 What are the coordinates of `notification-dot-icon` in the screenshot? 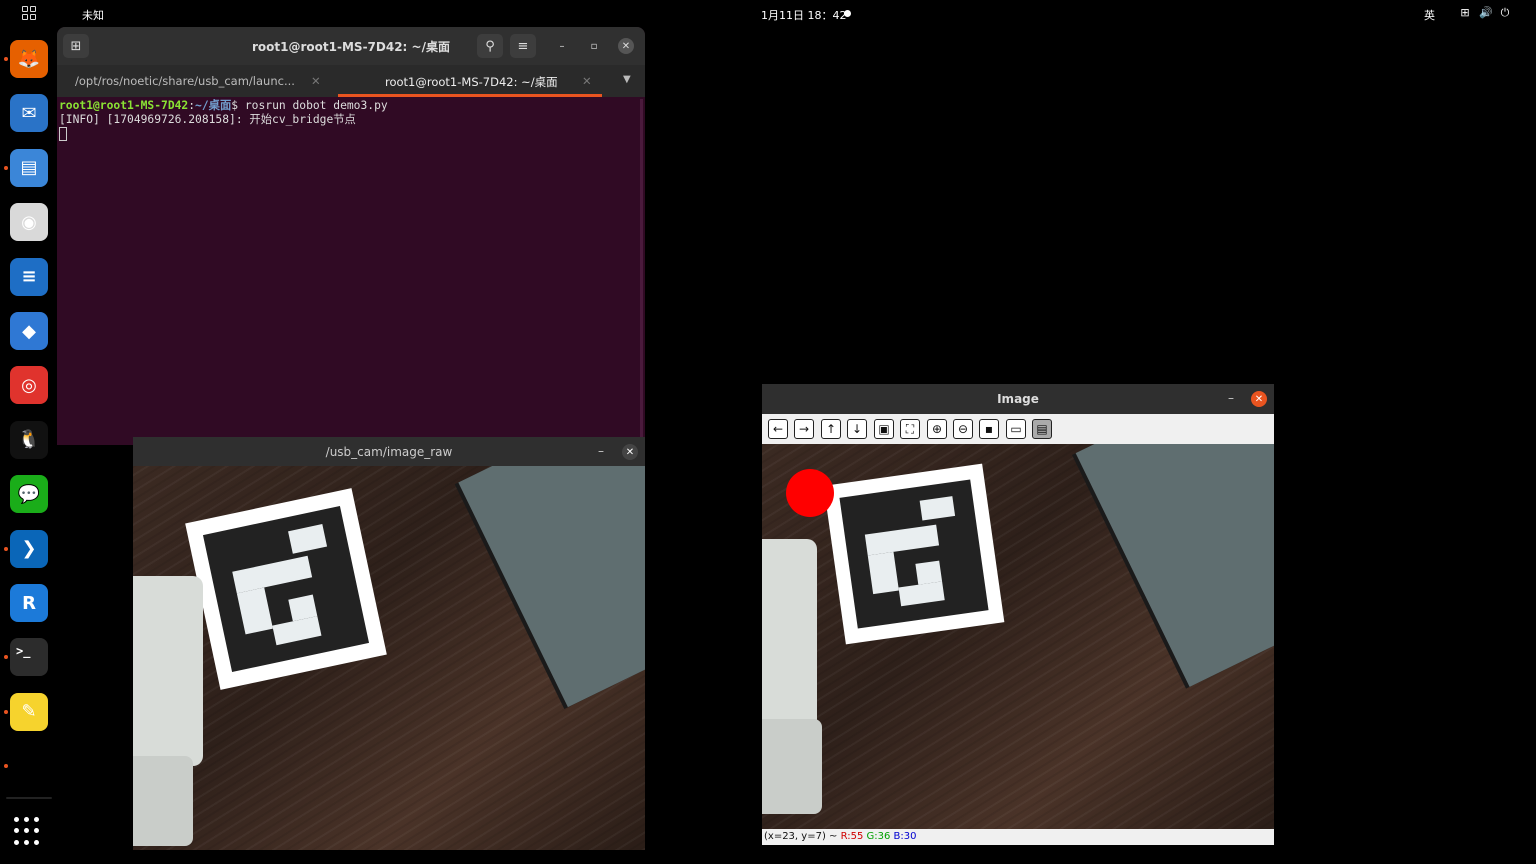 It's located at (847, 13).